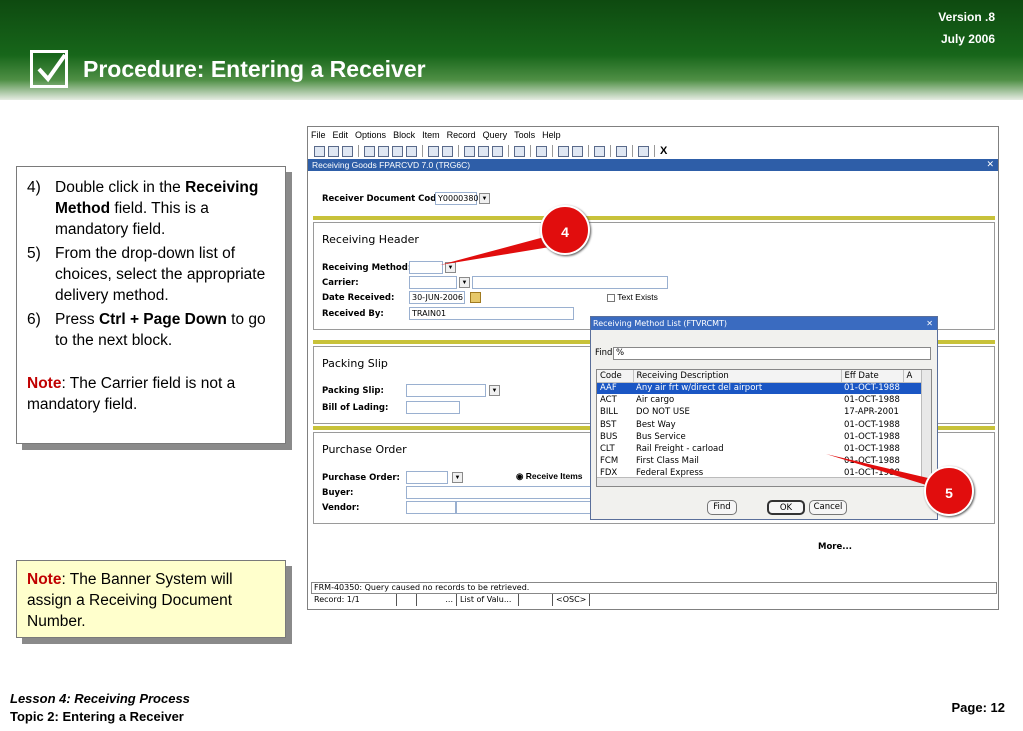 The image size is (1023, 731). Describe the element at coordinates (978, 707) in the screenshot. I see `page-number: Page: 12` at that location.